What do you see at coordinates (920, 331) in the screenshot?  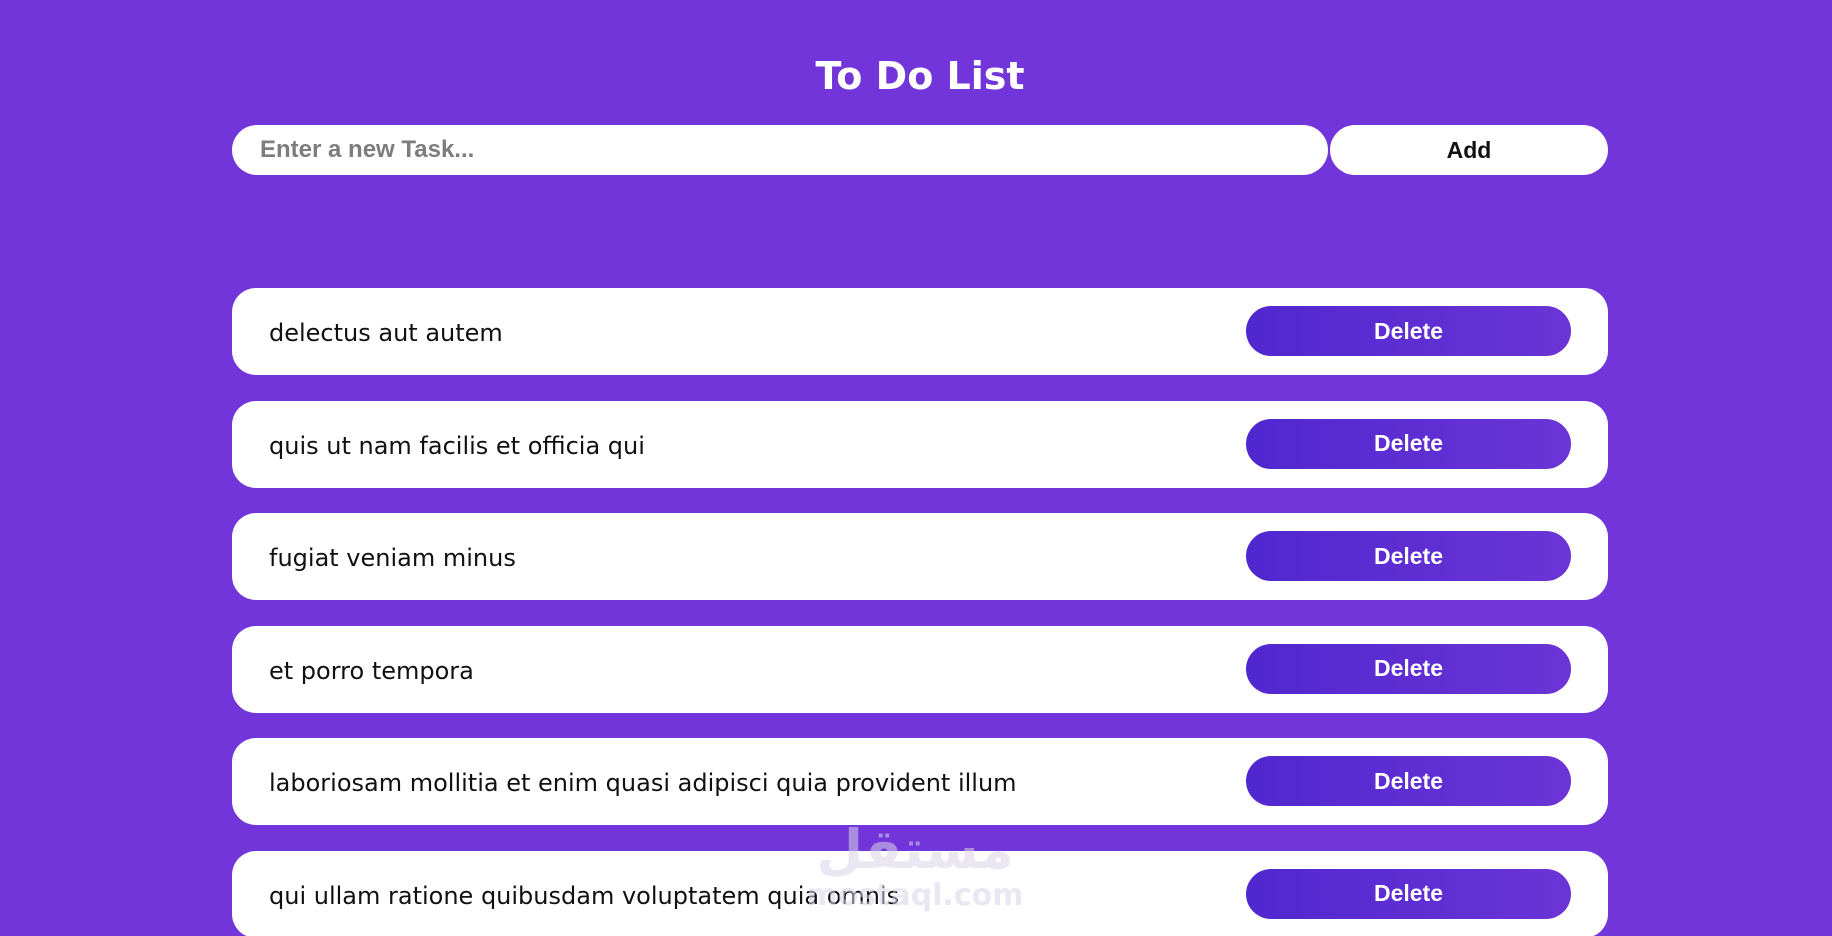 I see `task-item: delectus aut autem Delete` at bounding box center [920, 331].